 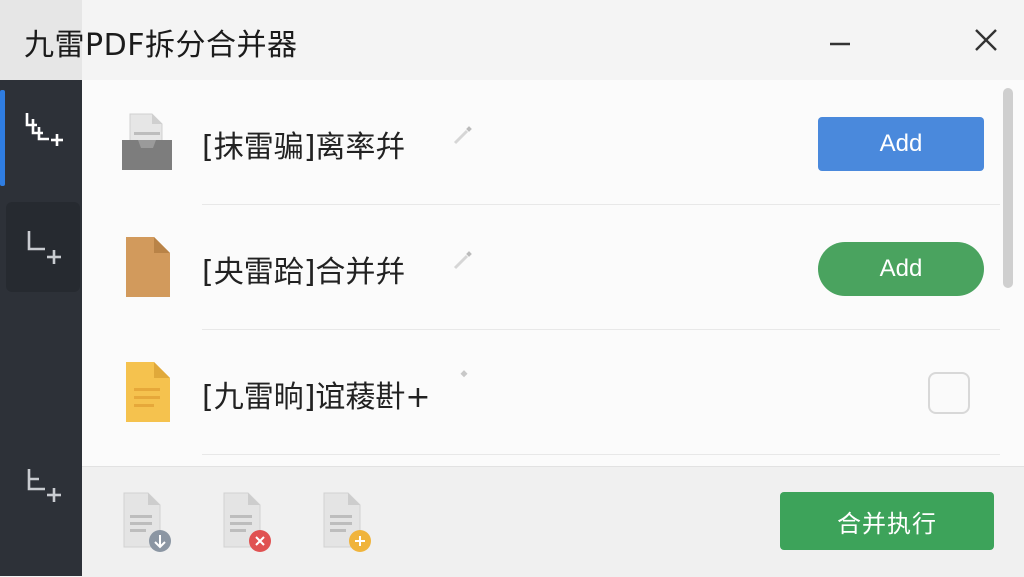 What do you see at coordinates (304, 147) in the screenshot?
I see `file-name: [抹雷骗]离率幷` at bounding box center [304, 147].